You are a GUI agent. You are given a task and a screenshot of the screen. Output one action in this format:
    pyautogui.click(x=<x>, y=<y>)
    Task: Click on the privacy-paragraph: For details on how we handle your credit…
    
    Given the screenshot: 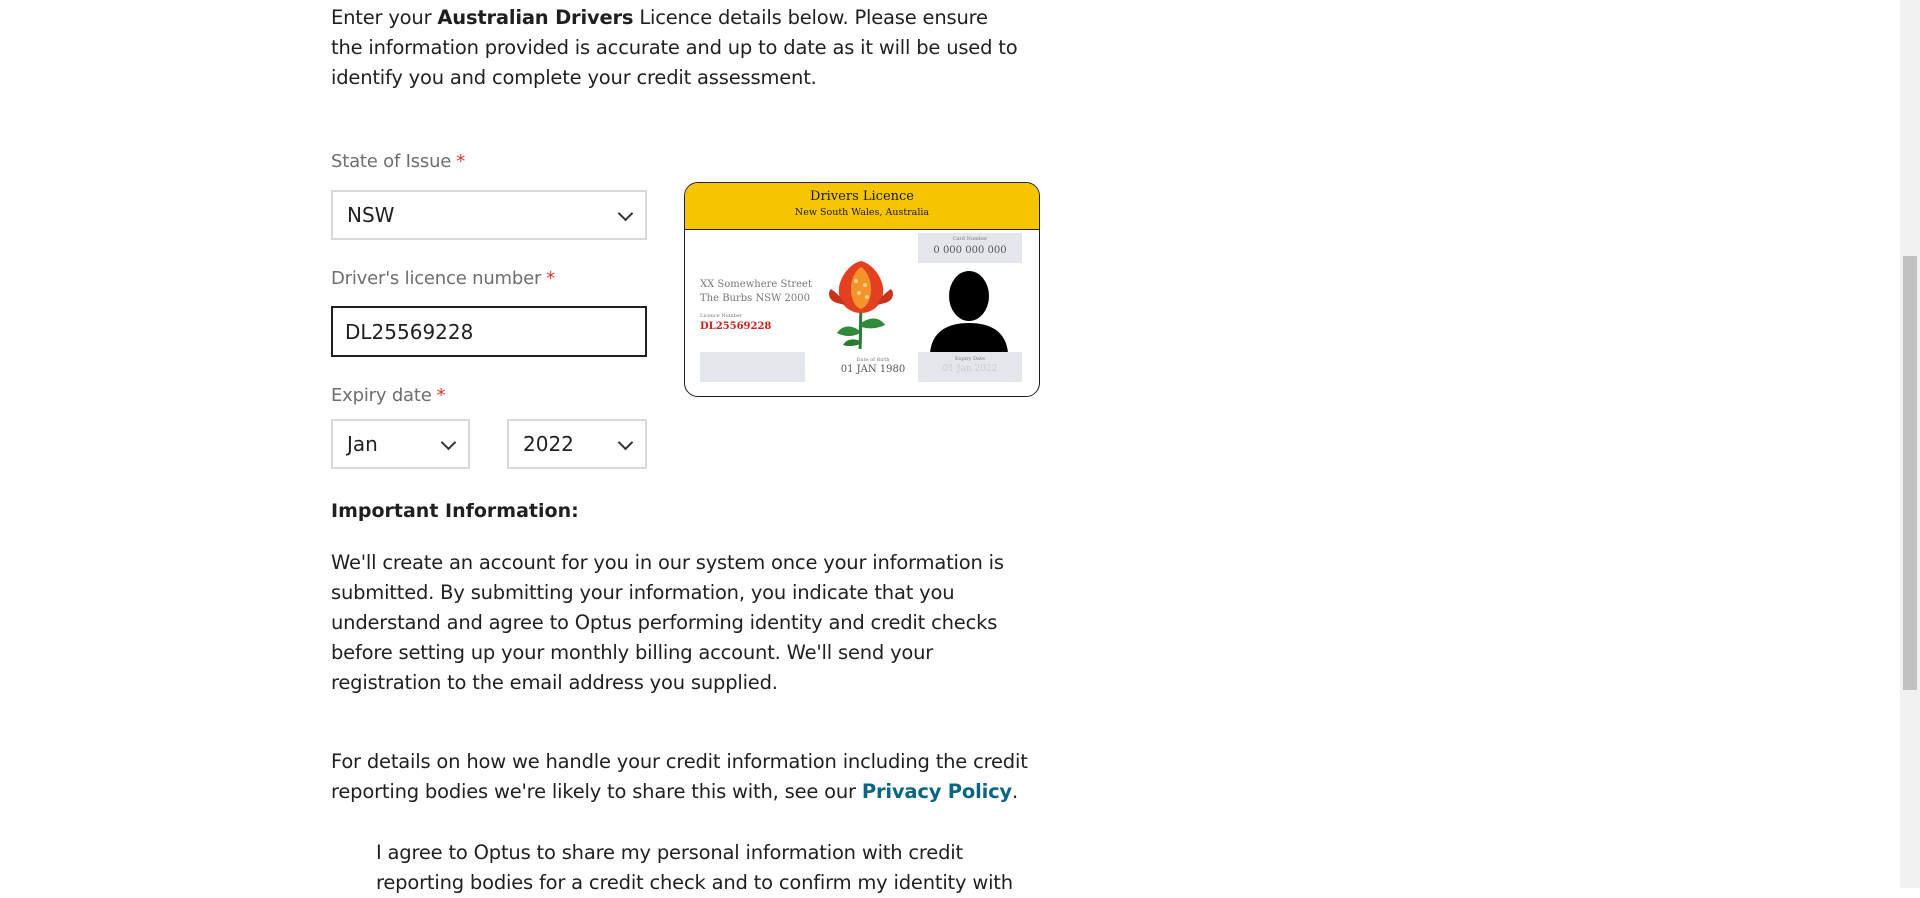 What is the action you would take?
    pyautogui.click(x=681, y=777)
    